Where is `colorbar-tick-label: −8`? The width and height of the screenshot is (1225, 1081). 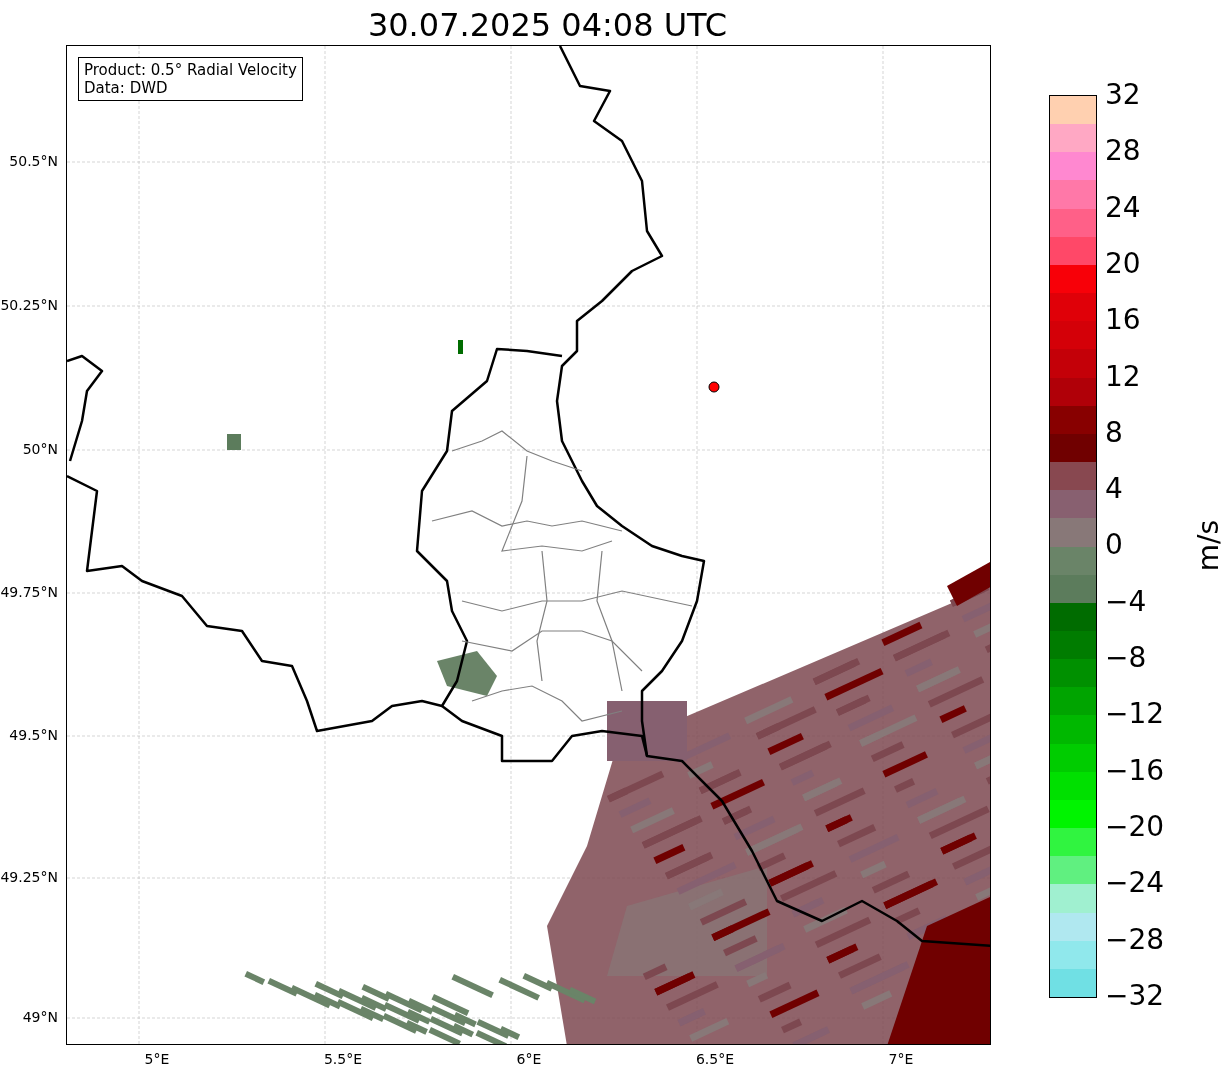
colorbar-tick-label: −8 is located at coordinates (1126, 658).